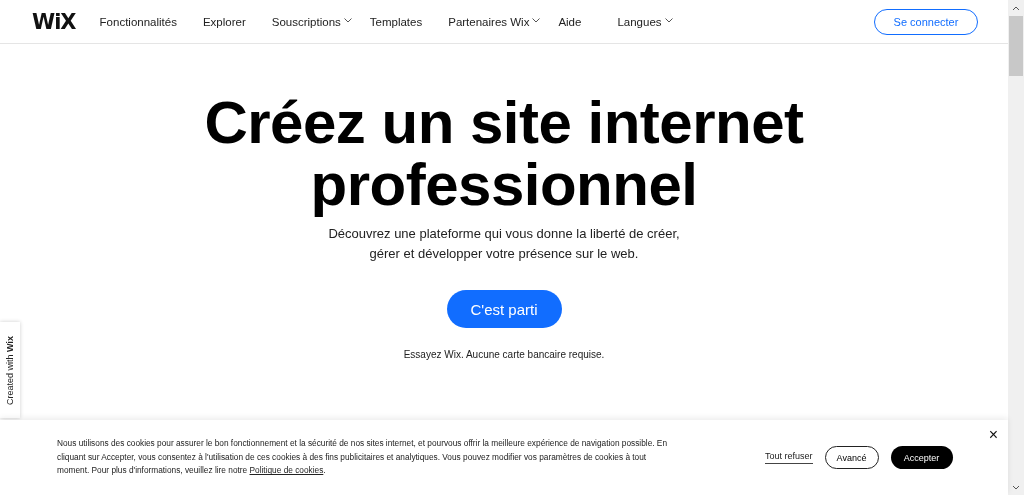 Image resolution: width=1024 pixels, height=495 pixels. I want to click on nav-link: Aide, so click(570, 21).